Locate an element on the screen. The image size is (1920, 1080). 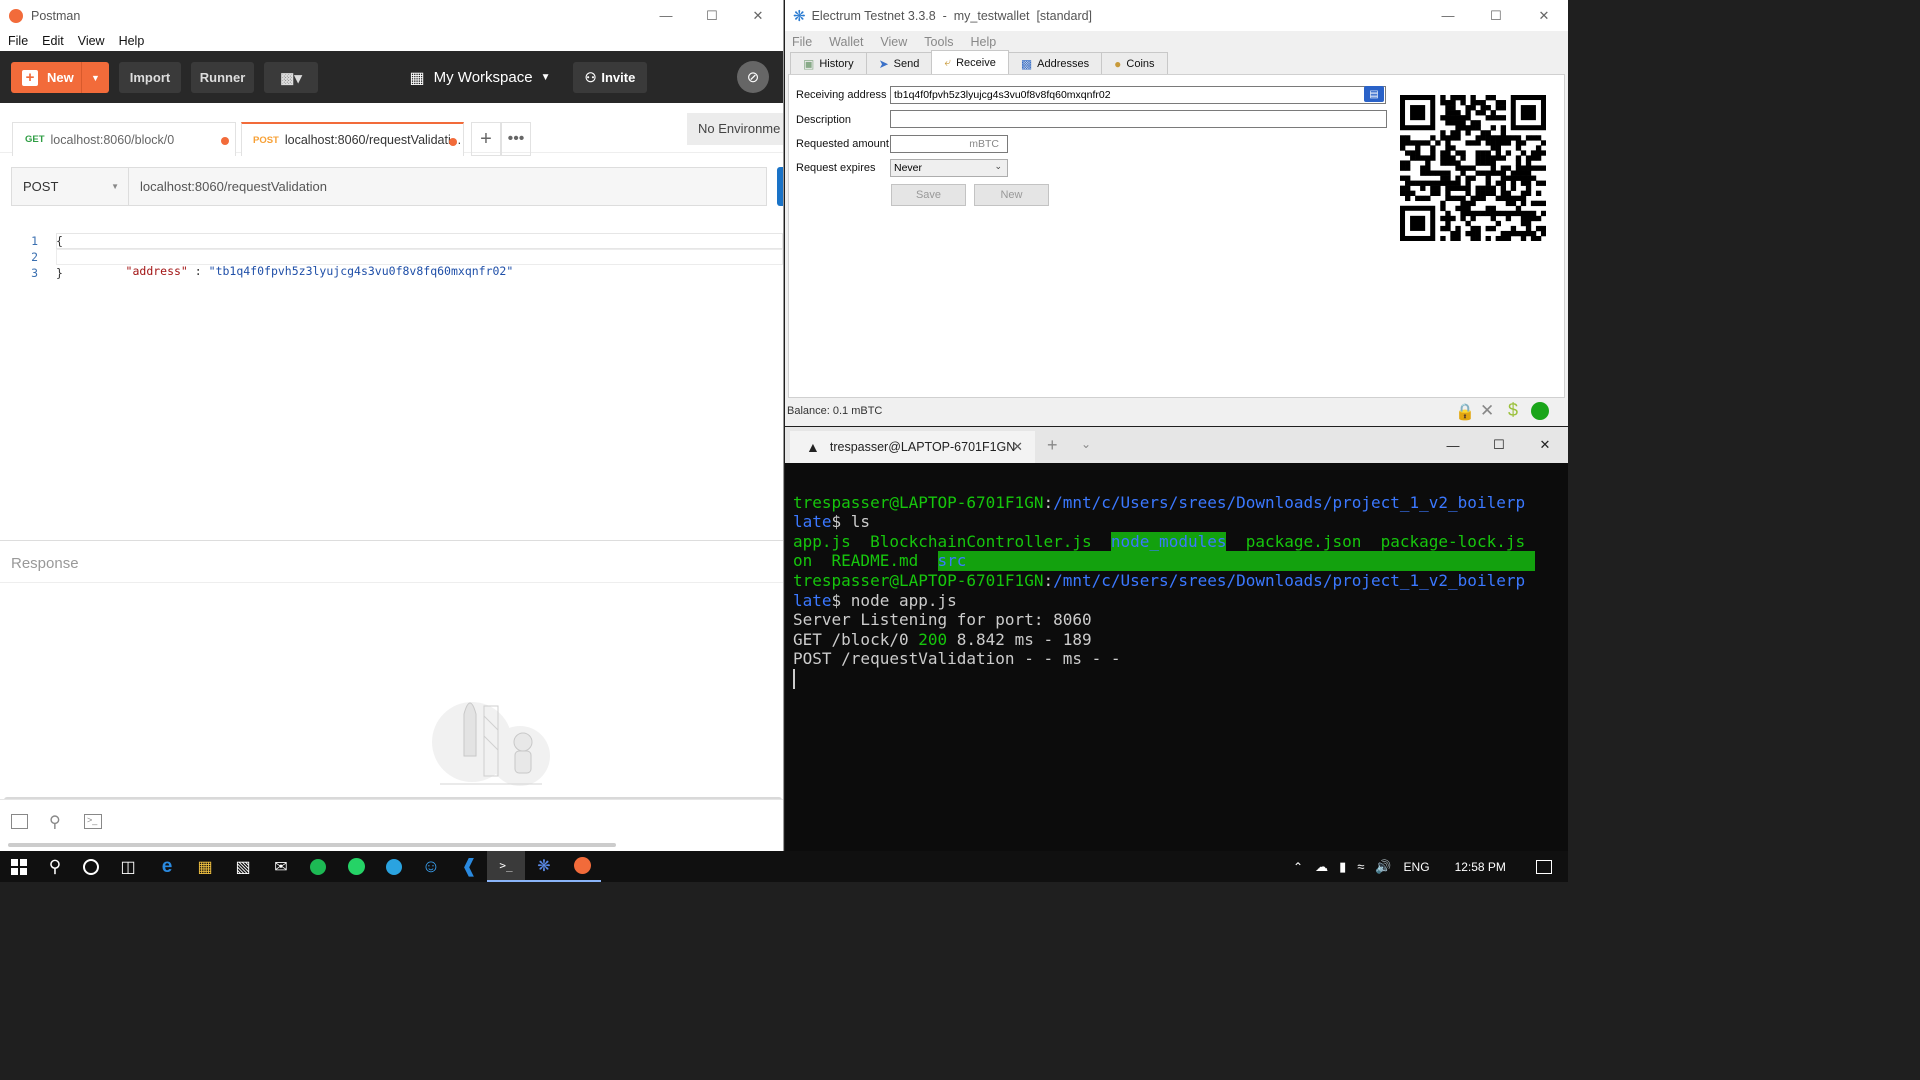
add-user-icon: ⚇ is located at coordinates (590, 77).